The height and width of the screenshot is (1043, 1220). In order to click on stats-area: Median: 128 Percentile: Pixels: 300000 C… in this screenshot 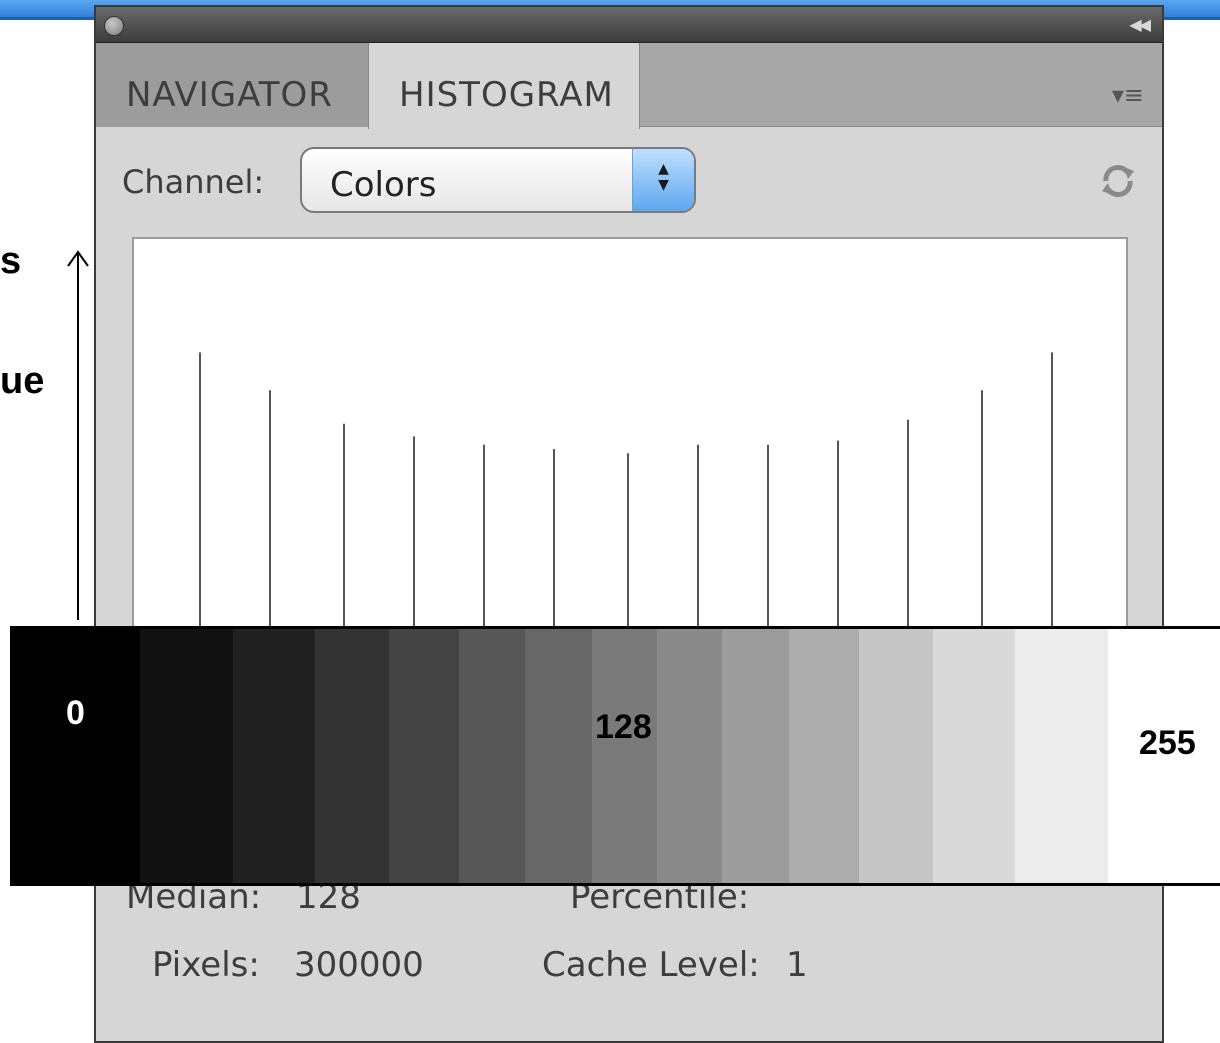, I will do `click(629, 955)`.